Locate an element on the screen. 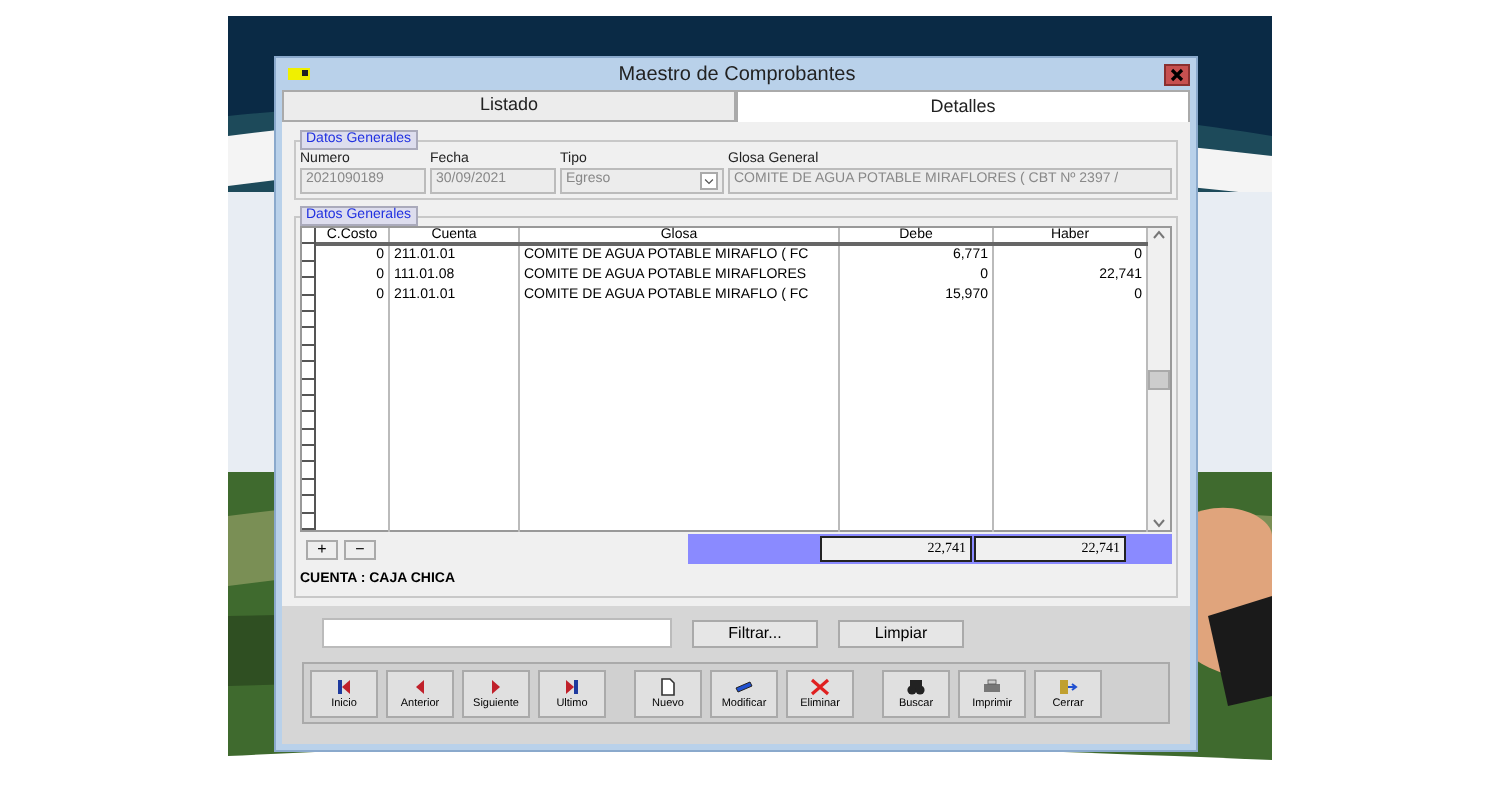 Image resolution: width=1500 pixels, height=800 pixels. tab: Detalles is located at coordinates (963, 106).